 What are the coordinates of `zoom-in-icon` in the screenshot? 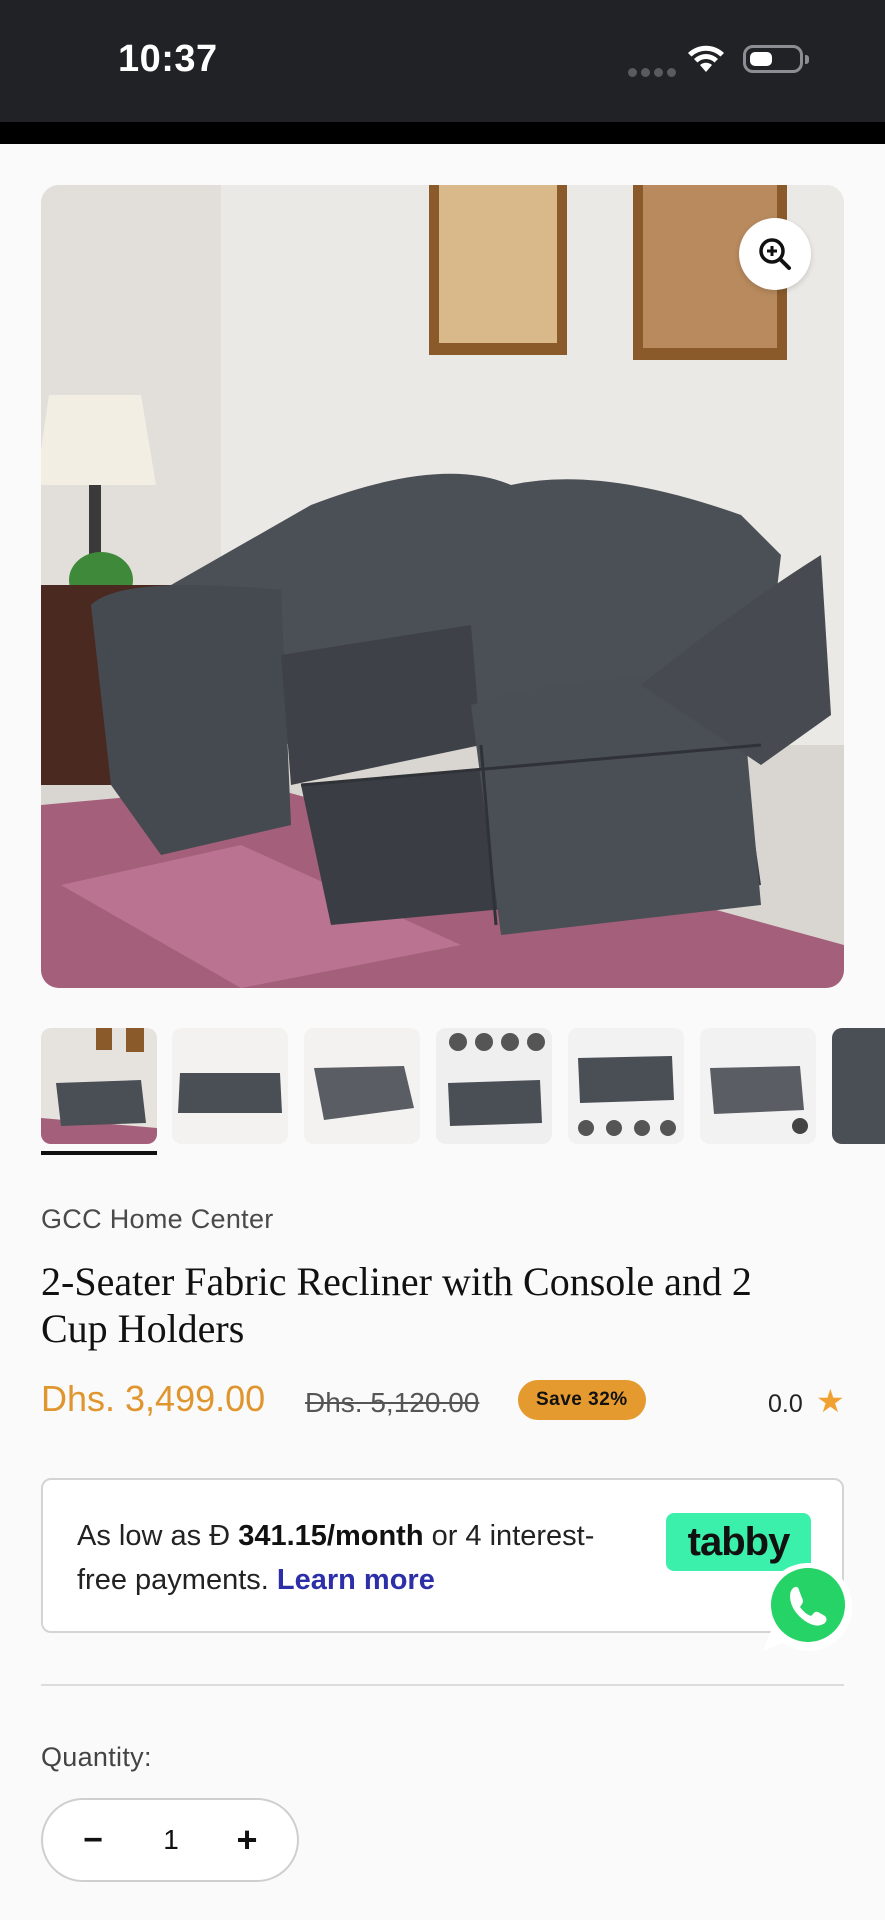 It's located at (775, 254).